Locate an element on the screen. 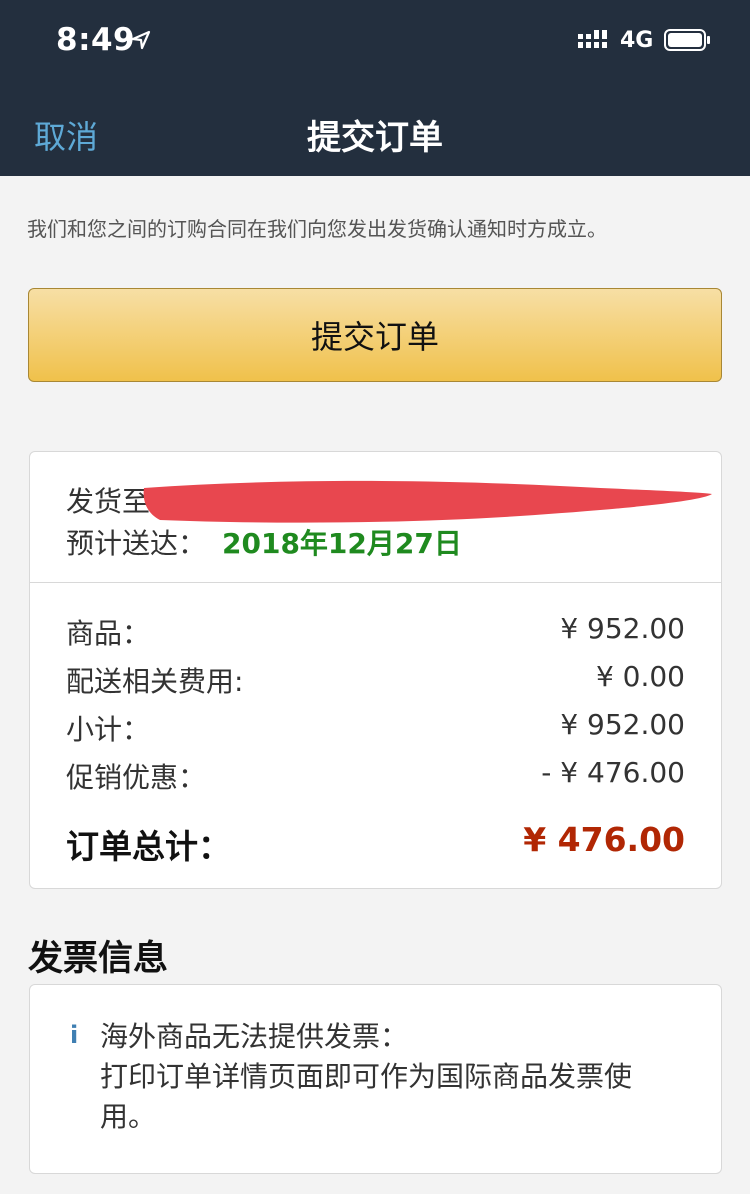 Image resolution: width=750 pixels, height=1194 pixels. summary-label: 小计： is located at coordinates (108, 729).